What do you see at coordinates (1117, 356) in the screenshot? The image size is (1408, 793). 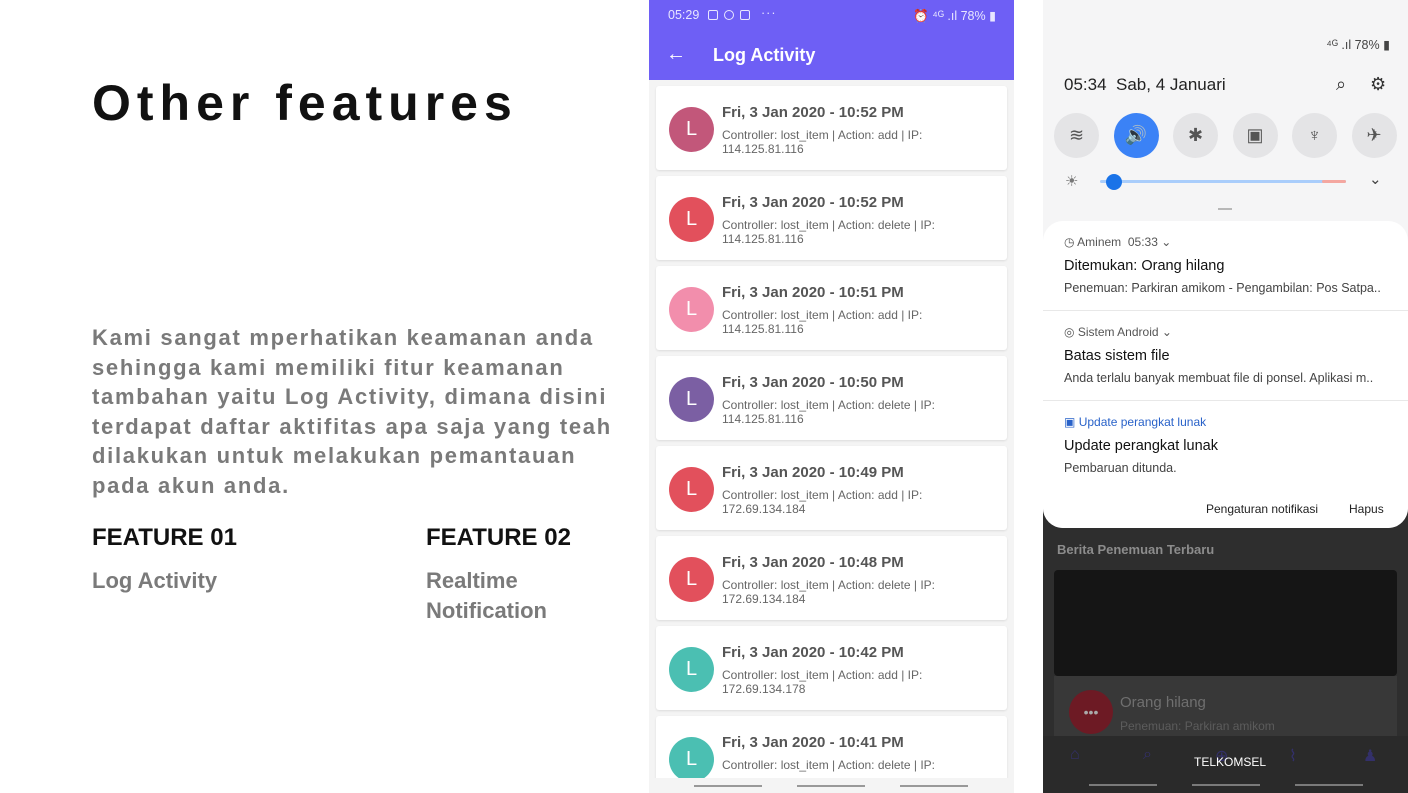 I see `notification-title: Batas sistem file` at bounding box center [1117, 356].